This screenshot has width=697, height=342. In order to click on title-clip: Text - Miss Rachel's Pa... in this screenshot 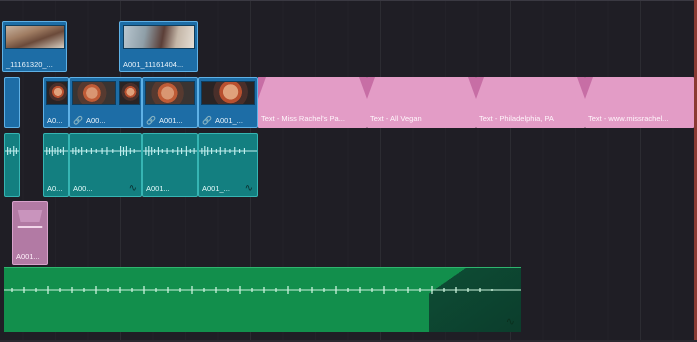, I will do `click(312, 102)`.